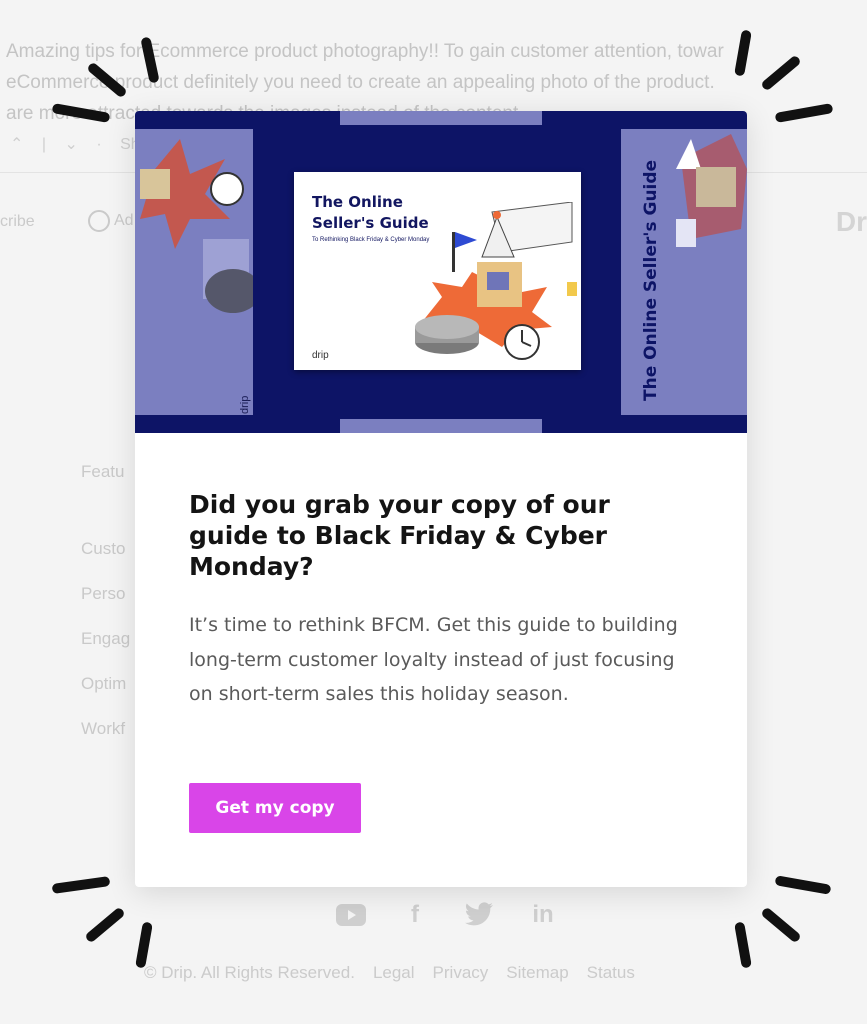  I want to click on subscribe-link: cribe, so click(17, 222).